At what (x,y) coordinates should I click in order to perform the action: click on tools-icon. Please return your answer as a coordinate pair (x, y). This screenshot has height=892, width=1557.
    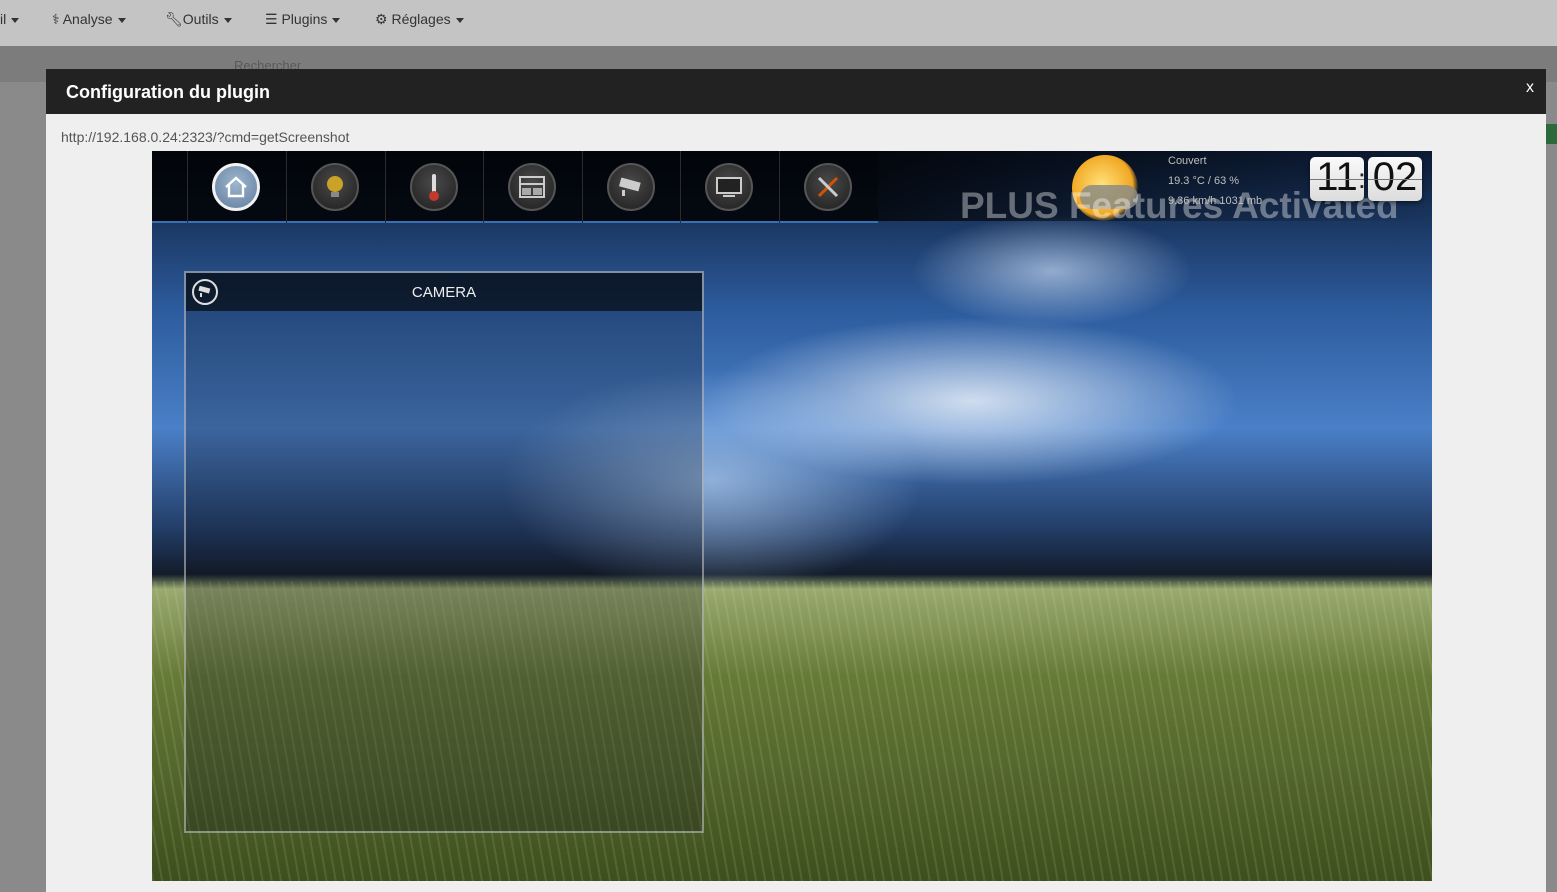
    Looking at the image, I should click on (828, 187).